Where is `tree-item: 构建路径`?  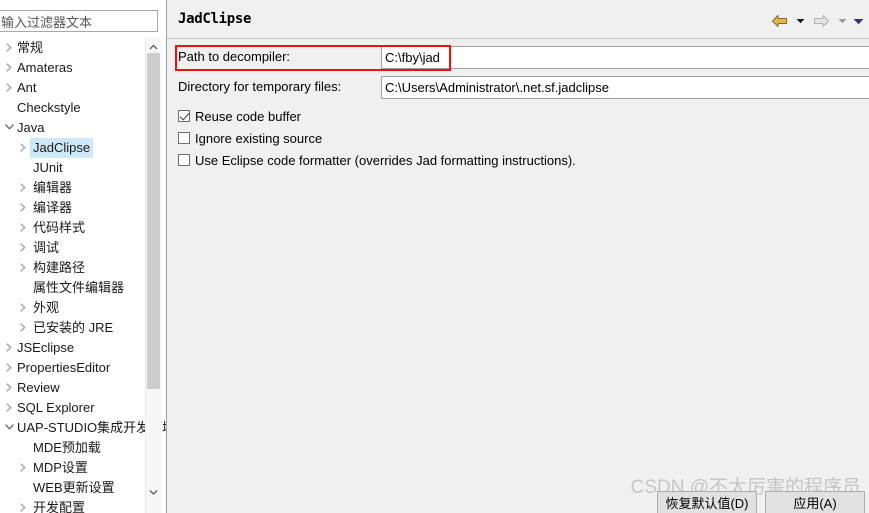 tree-item: 构建路径 is located at coordinates (70, 268).